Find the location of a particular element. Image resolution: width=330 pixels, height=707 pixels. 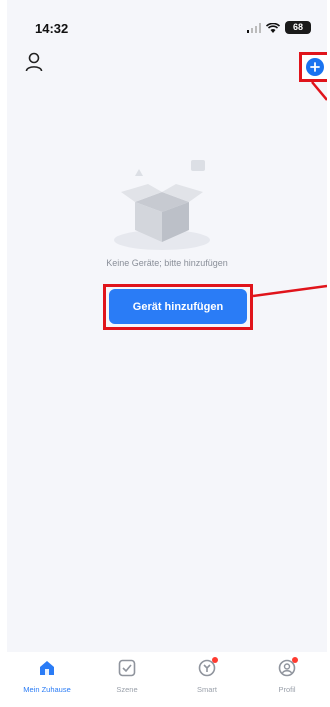

add-device-icon-button is located at coordinates (313, 67).